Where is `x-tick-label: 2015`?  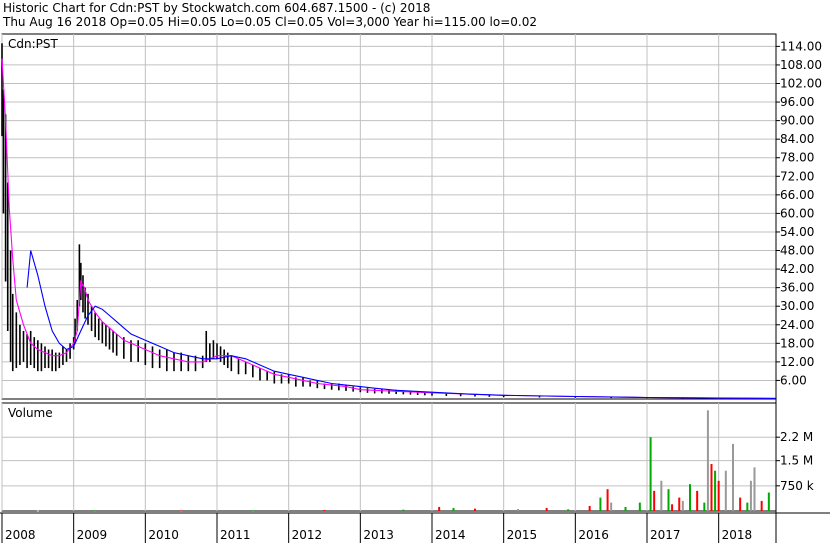
x-tick-label: 2015 is located at coordinates (522, 535).